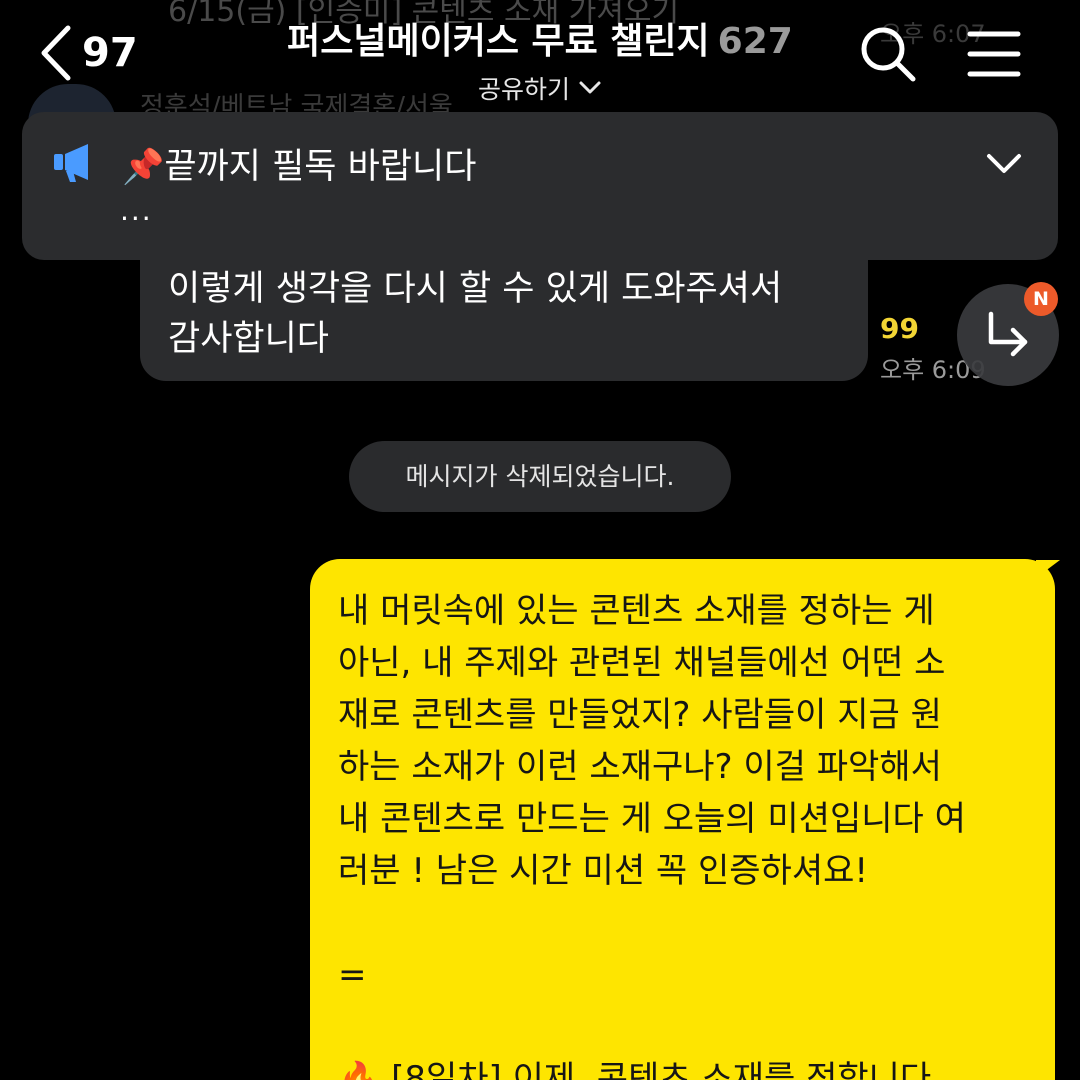 The width and height of the screenshot is (1080, 1080). What do you see at coordinates (359, 1069) in the screenshot?
I see `fire-emoji: 🔥` at bounding box center [359, 1069].